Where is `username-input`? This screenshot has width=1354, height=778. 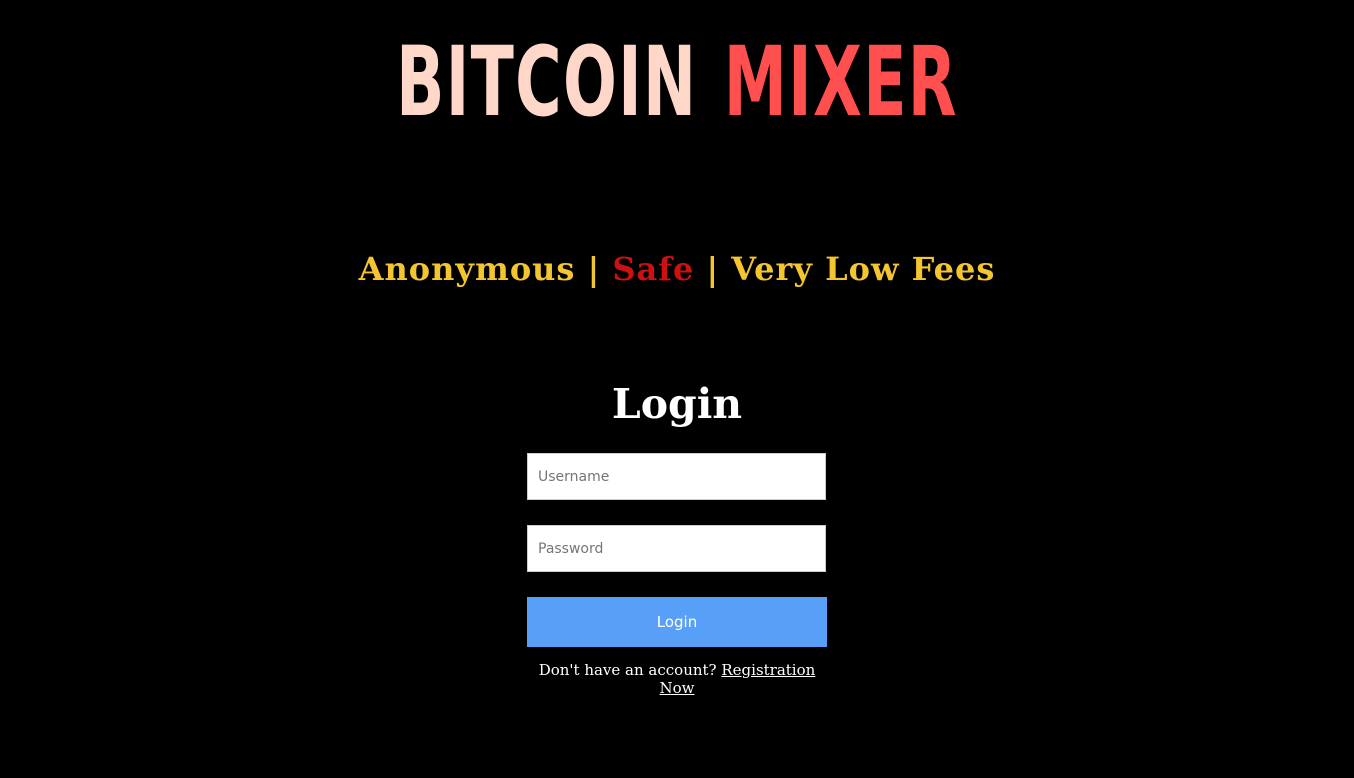 username-input is located at coordinates (676, 476).